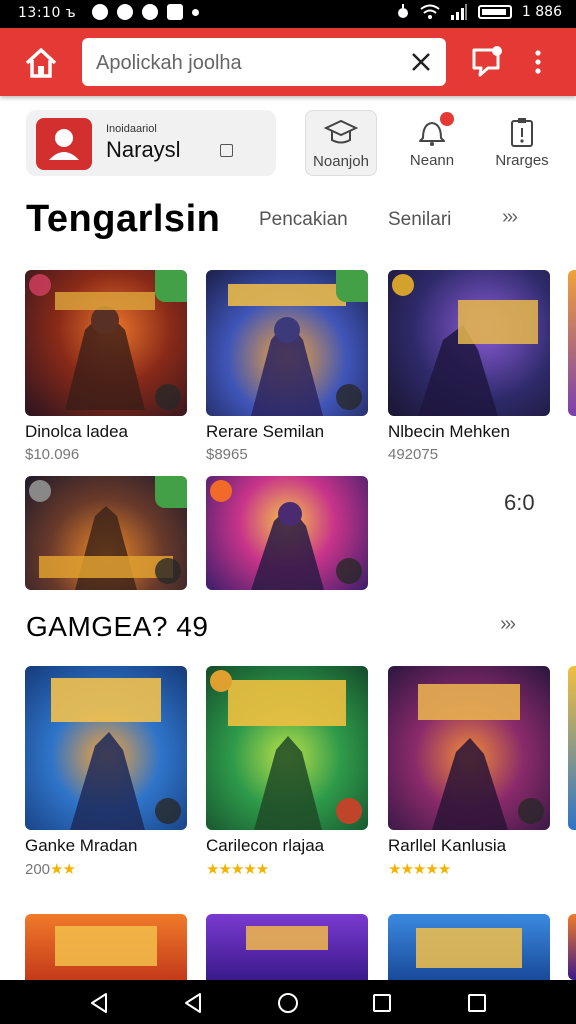  I want to click on status-bar: 13:10 ъ 1 886, so click(288, 14).